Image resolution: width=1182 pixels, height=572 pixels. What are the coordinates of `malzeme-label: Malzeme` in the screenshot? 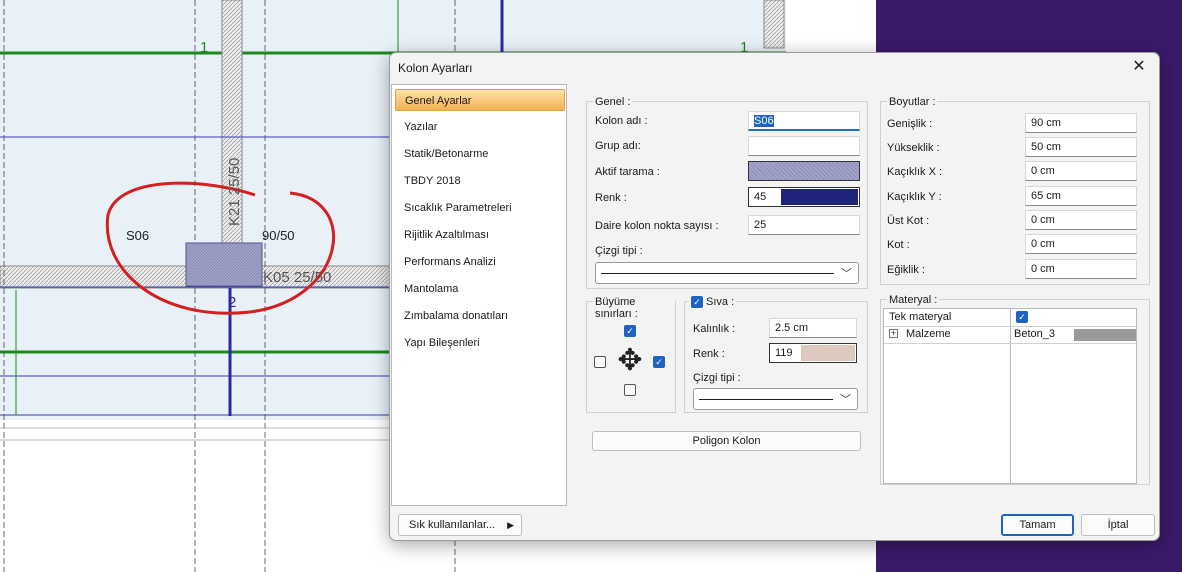 It's located at (928, 334).